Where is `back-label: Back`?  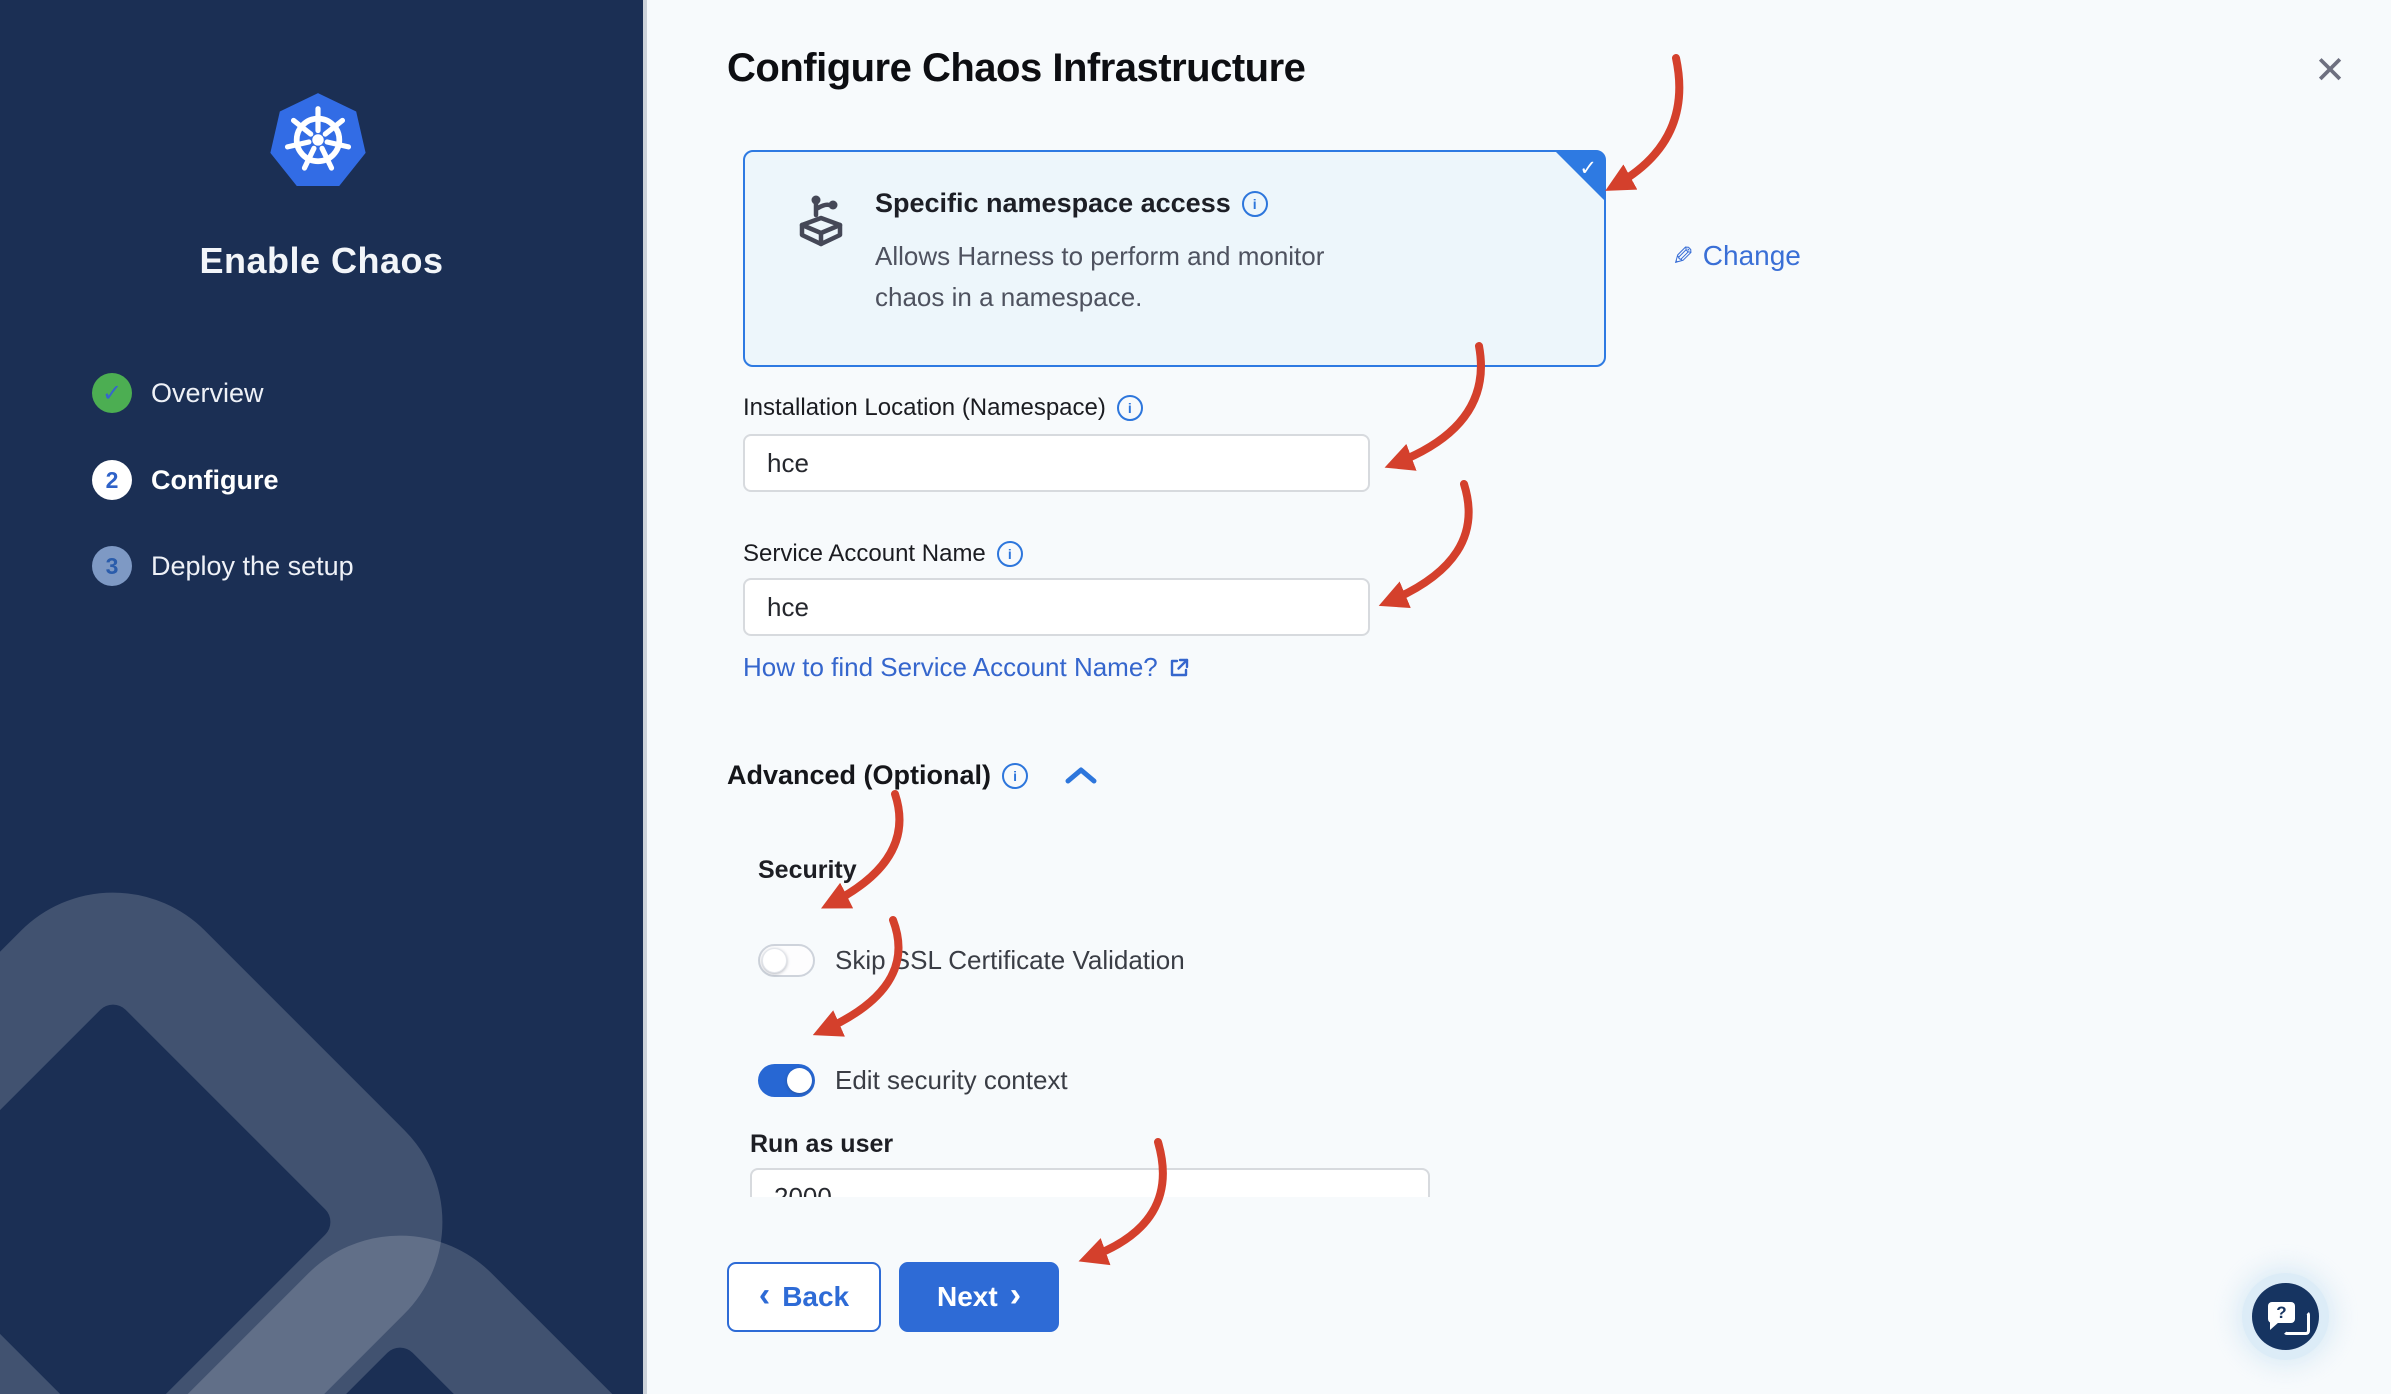 back-label: Back is located at coordinates (816, 1296).